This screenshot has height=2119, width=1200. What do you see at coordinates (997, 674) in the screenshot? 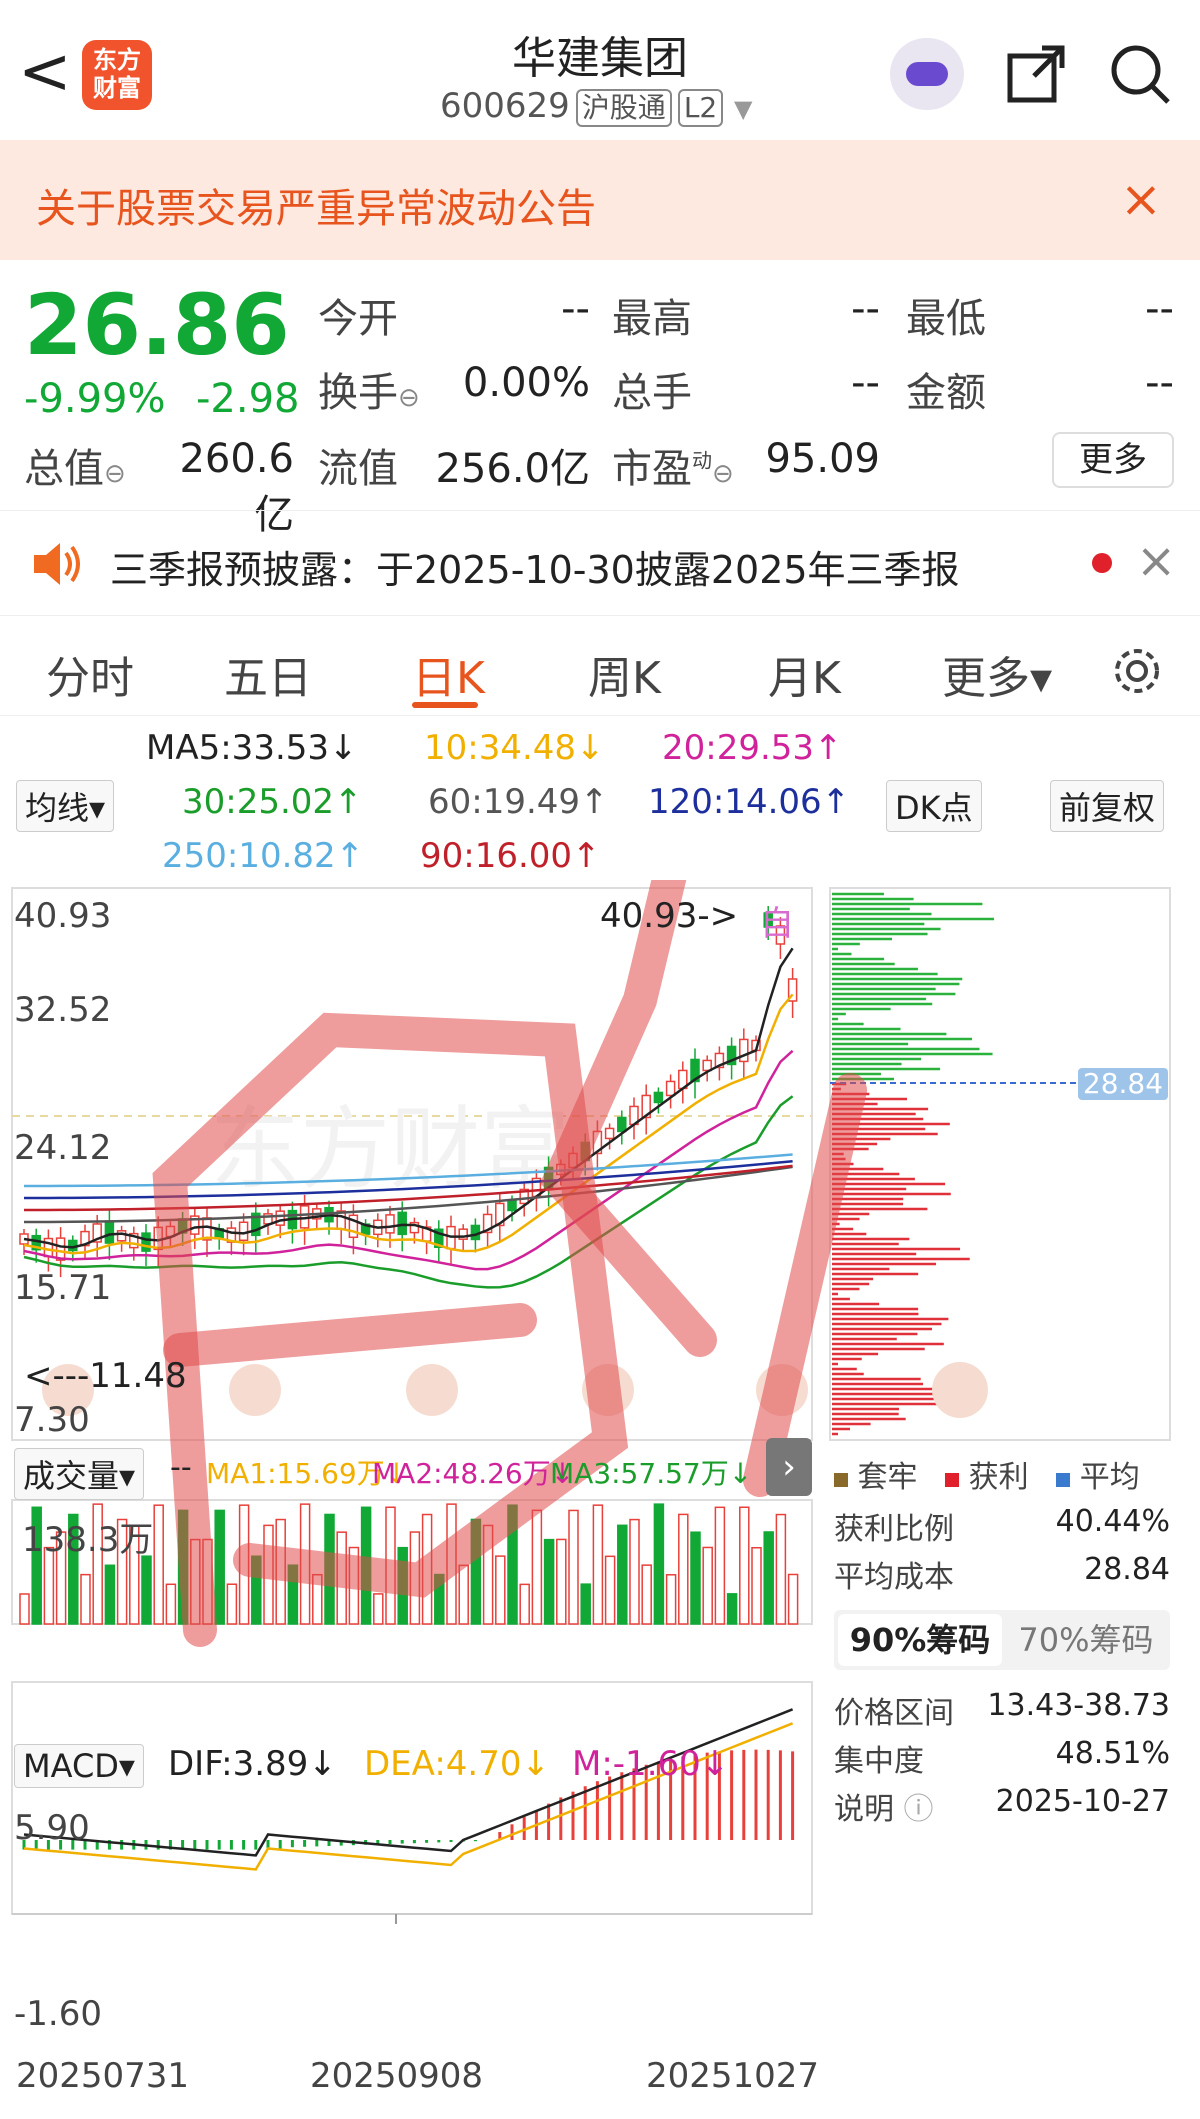
I see `tab-more: 更多▾` at bounding box center [997, 674].